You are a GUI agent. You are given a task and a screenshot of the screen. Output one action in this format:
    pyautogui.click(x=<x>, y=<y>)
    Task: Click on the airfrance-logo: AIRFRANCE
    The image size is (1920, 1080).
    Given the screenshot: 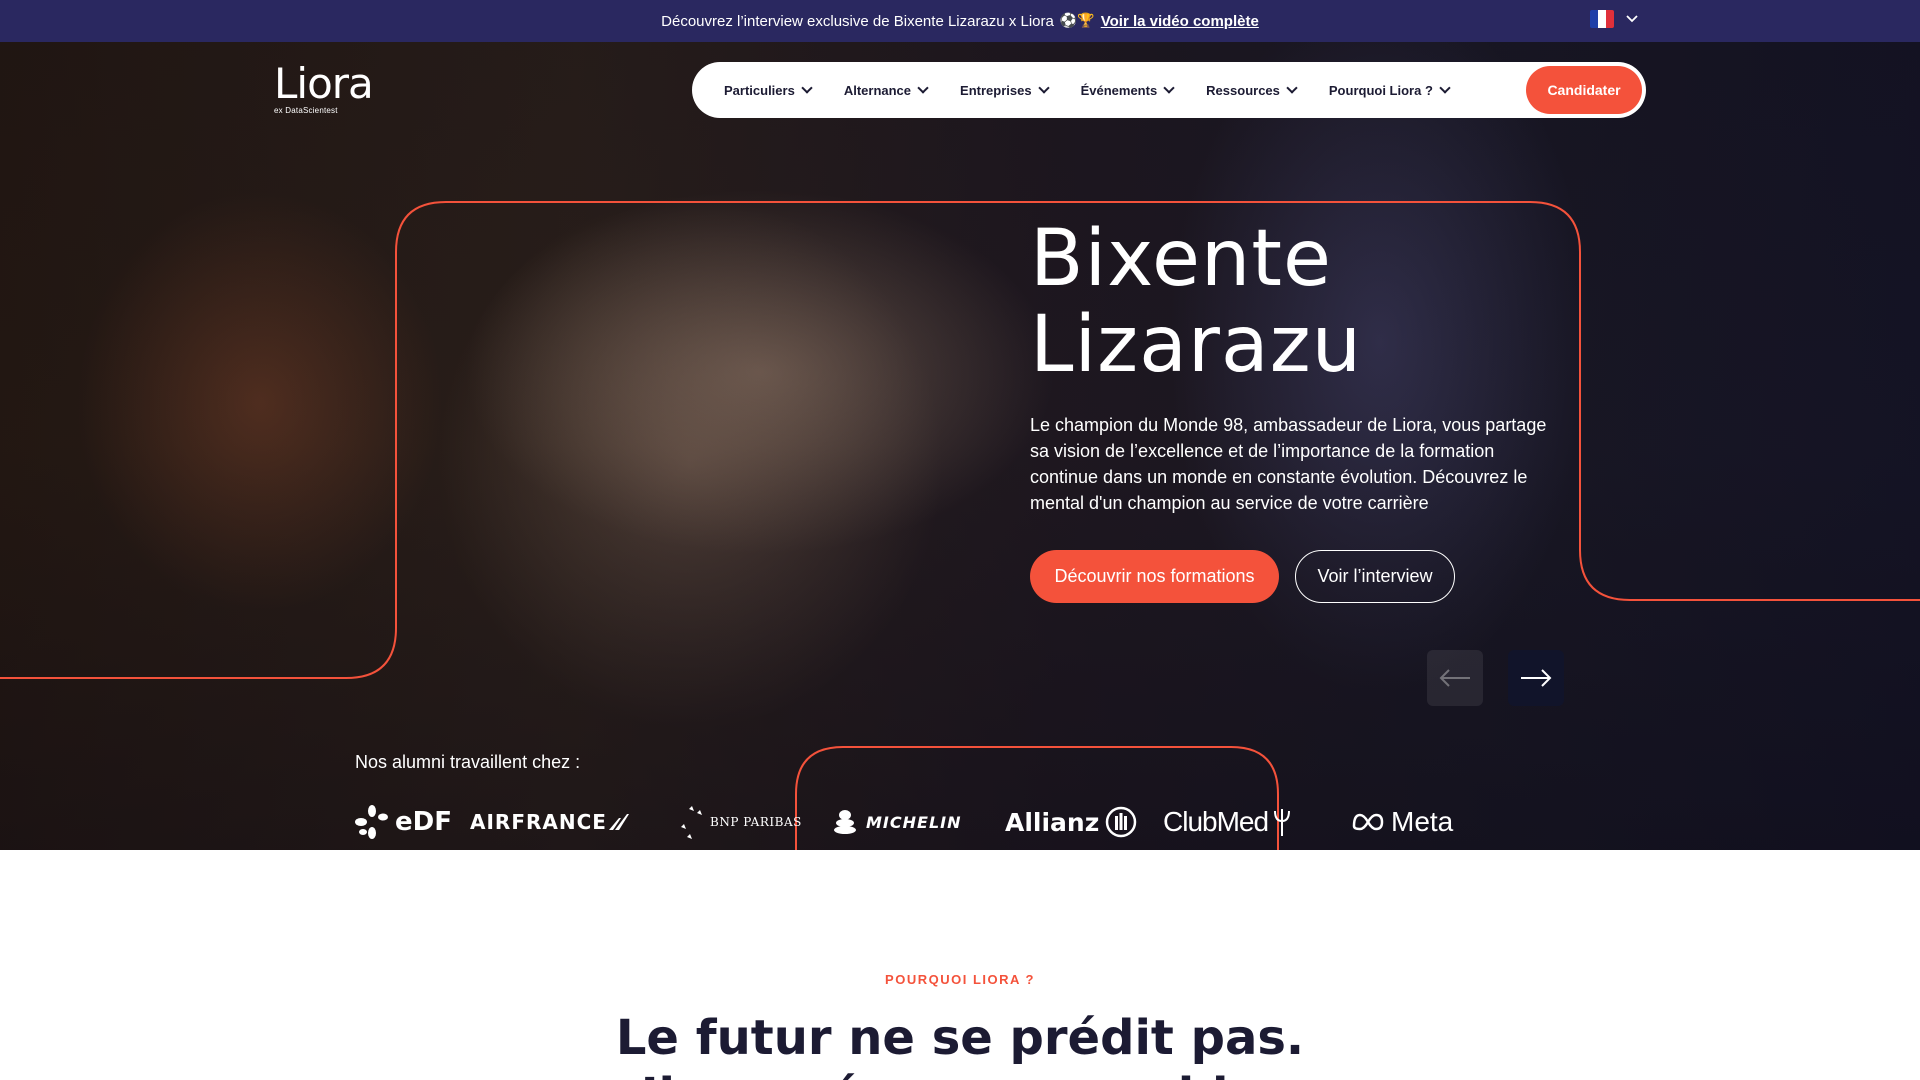 What is the action you would take?
    pyautogui.click(x=549, y=818)
    